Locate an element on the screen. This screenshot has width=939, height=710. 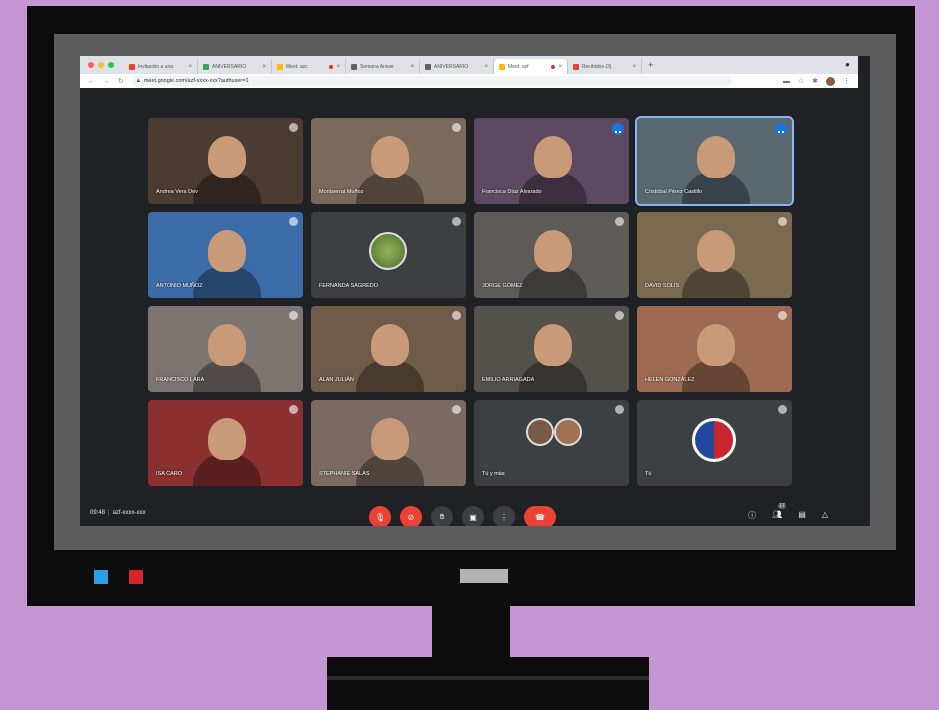
account-circle-icon: ● is located at coordinates (847, 64).